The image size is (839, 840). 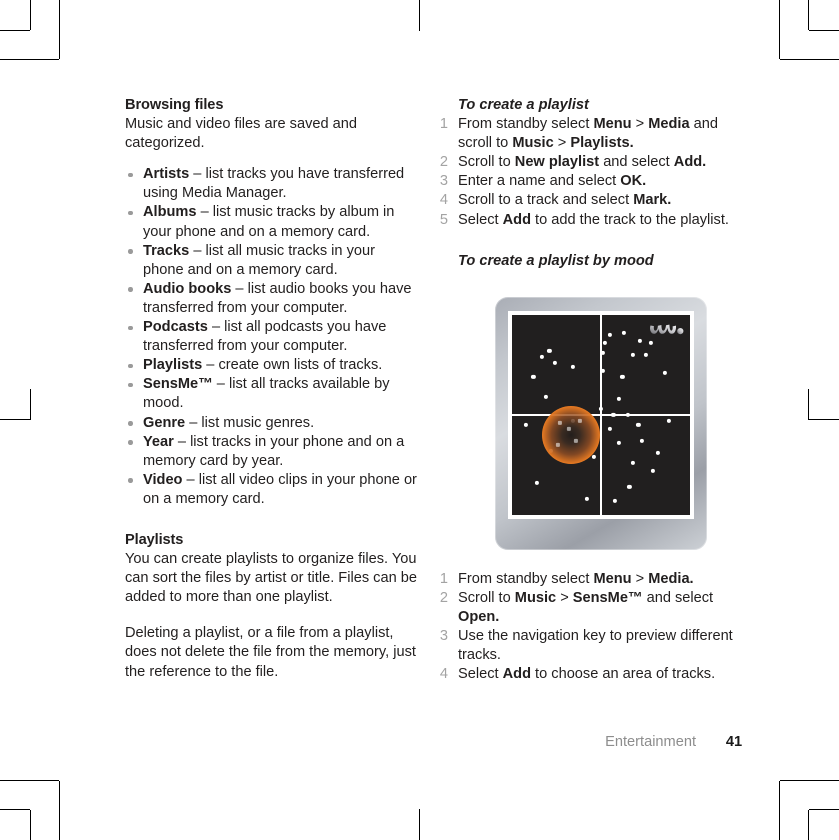 I want to click on ui-term: Media, so click(x=669, y=124).